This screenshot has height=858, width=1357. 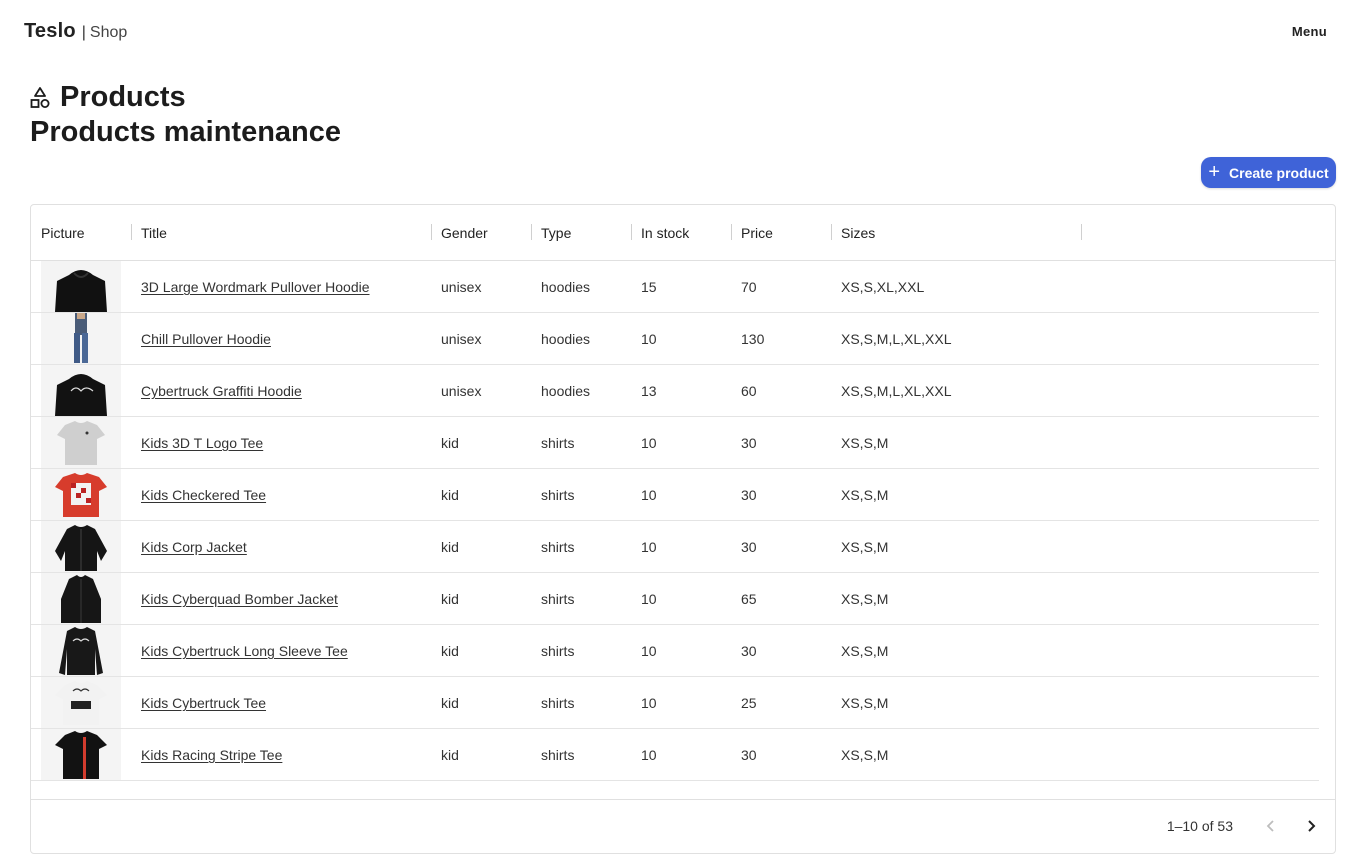 I want to click on brand-link: Teslo | Shop, so click(x=75, y=31).